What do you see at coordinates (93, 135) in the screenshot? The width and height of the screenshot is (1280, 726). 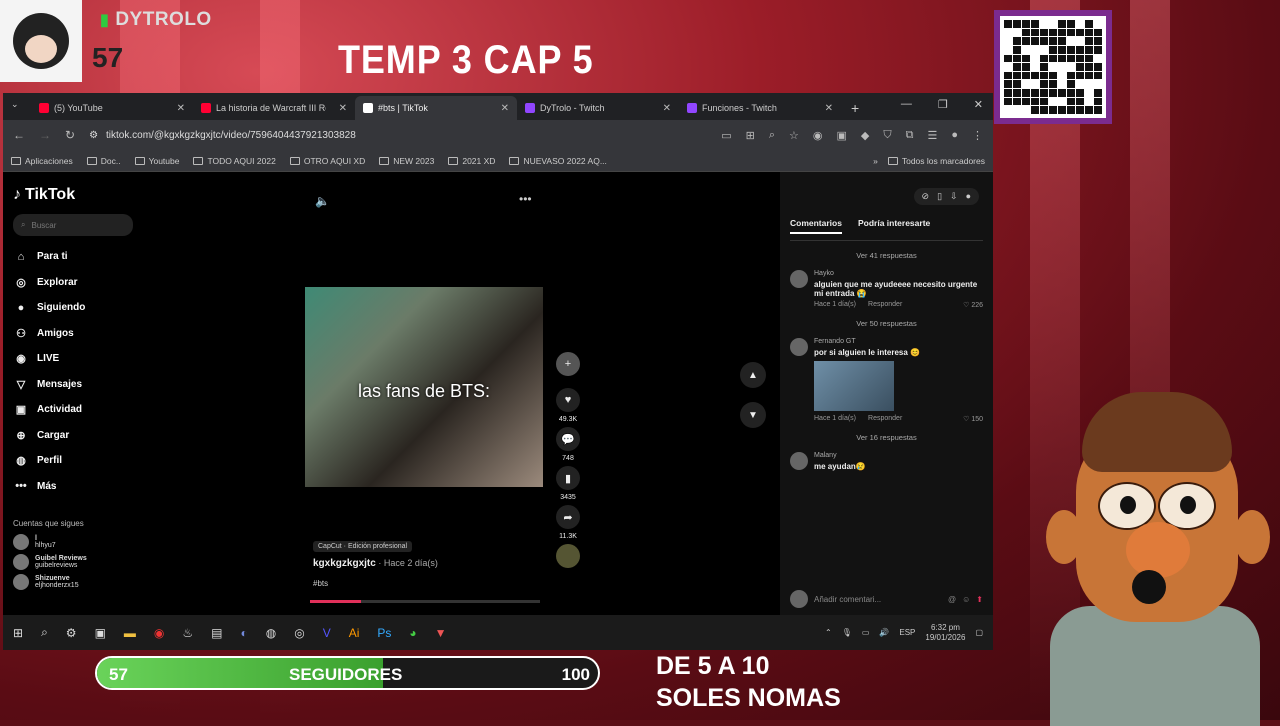 I see `site-info-icon: ⚙` at bounding box center [93, 135].